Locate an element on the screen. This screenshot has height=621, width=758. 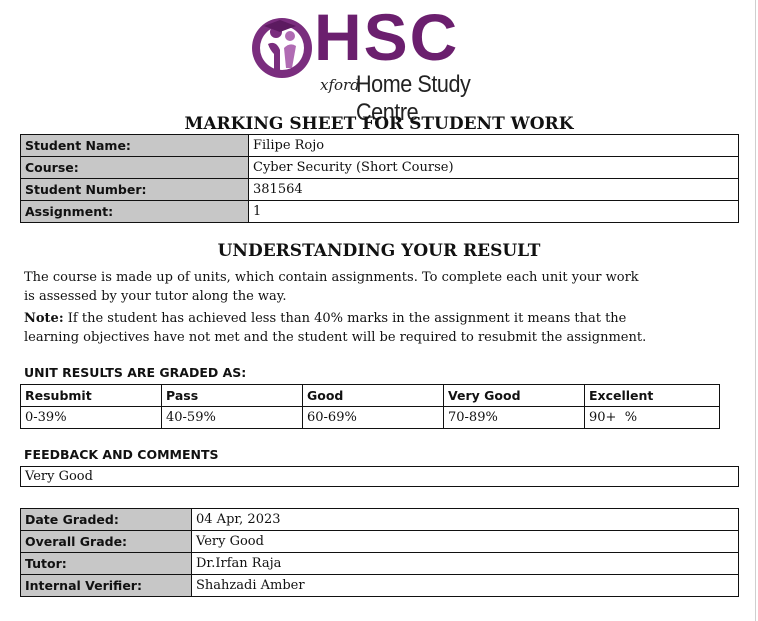
table-row: Very Good is located at coordinates (379, 476).